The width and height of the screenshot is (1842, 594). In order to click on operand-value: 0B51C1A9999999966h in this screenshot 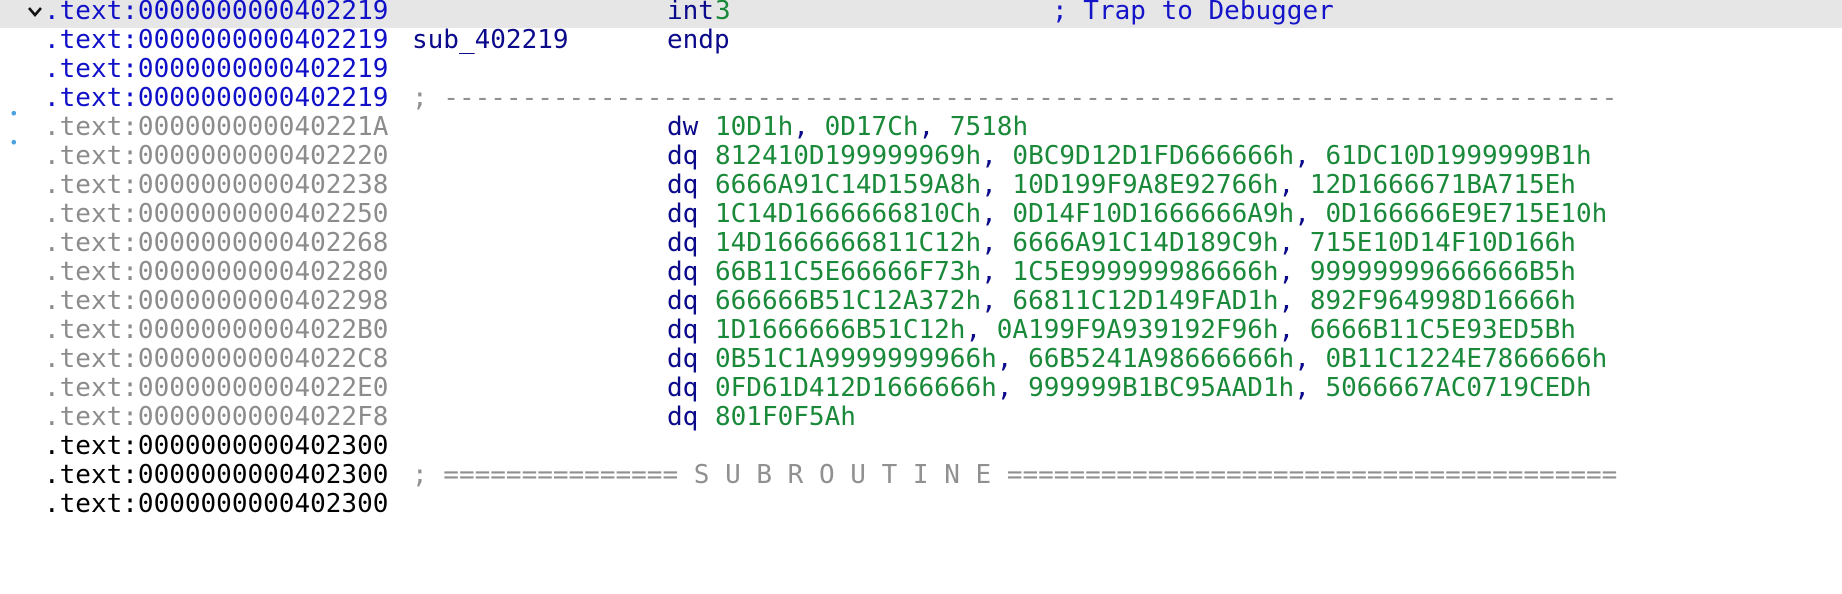, I will do `click(856, 359)`.